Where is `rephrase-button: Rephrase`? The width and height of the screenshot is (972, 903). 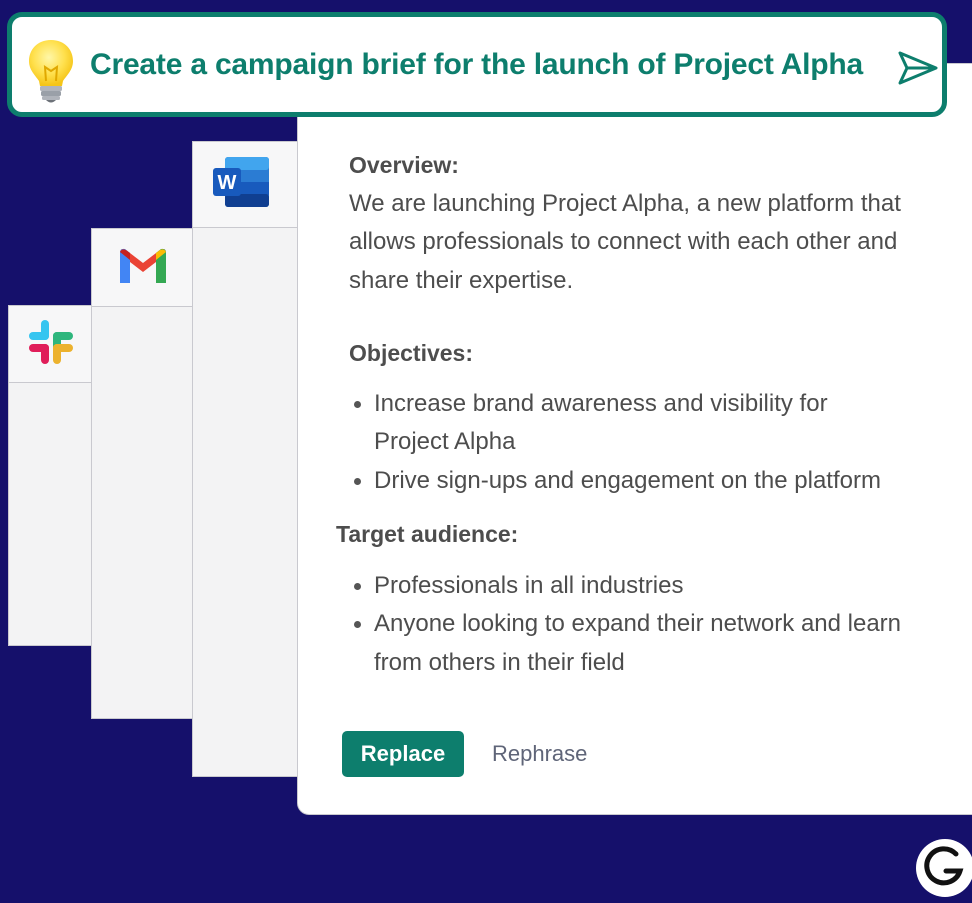 rephrase-button: Rephrase is located at coordinates (539, 754).